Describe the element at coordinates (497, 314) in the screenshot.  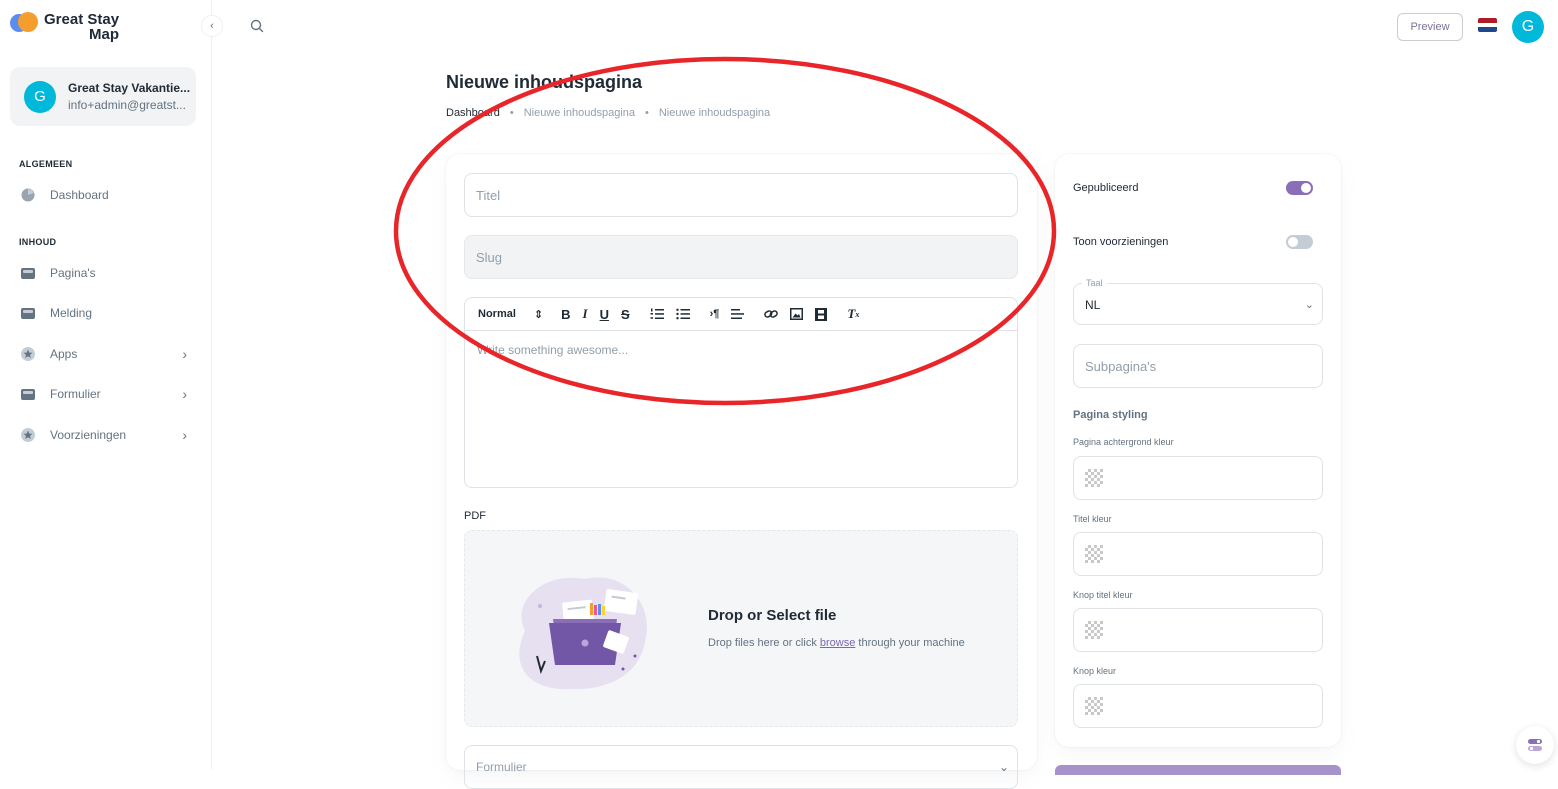
I see `format-select-label: Normal` at that location.